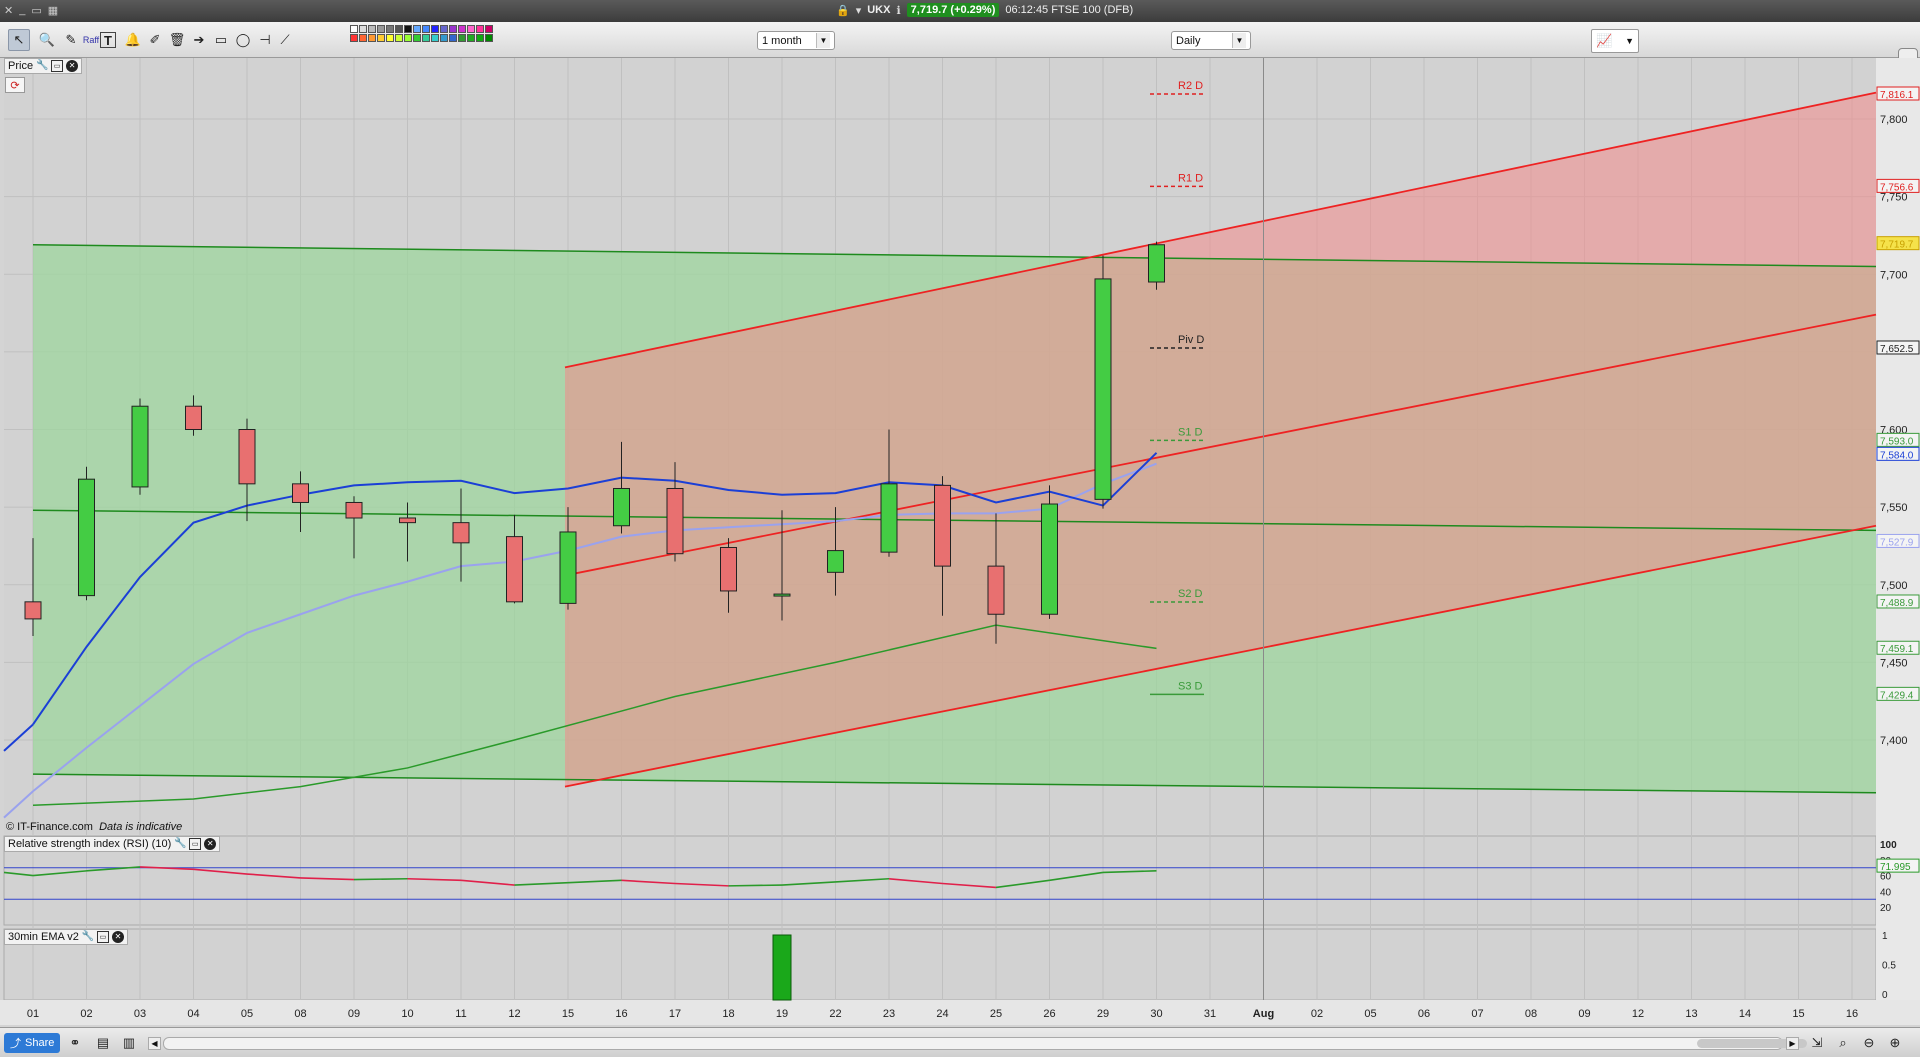  Describe the element at coordinates (1843, 1043) in the screenshot. I see `zoom-reset-icon: ⌕` at that location.